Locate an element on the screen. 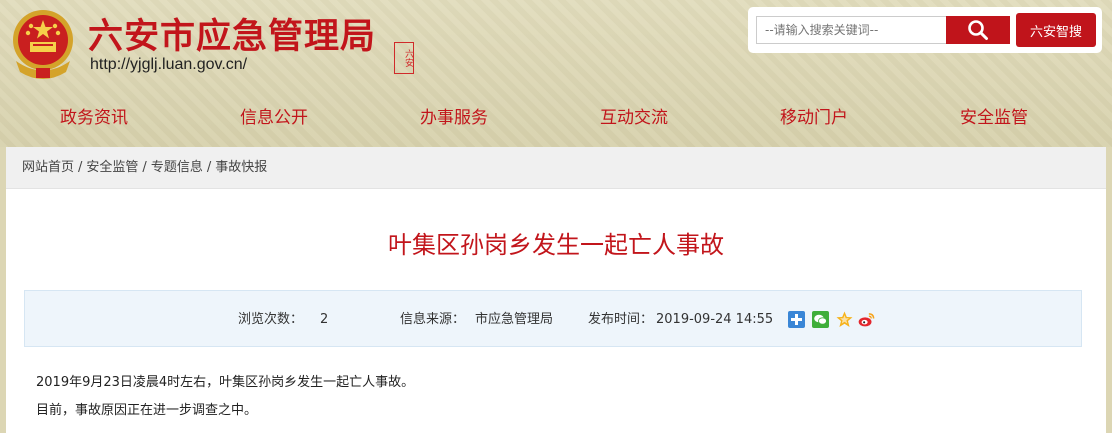  plus-share-icon is located at coordinates (796, 319).